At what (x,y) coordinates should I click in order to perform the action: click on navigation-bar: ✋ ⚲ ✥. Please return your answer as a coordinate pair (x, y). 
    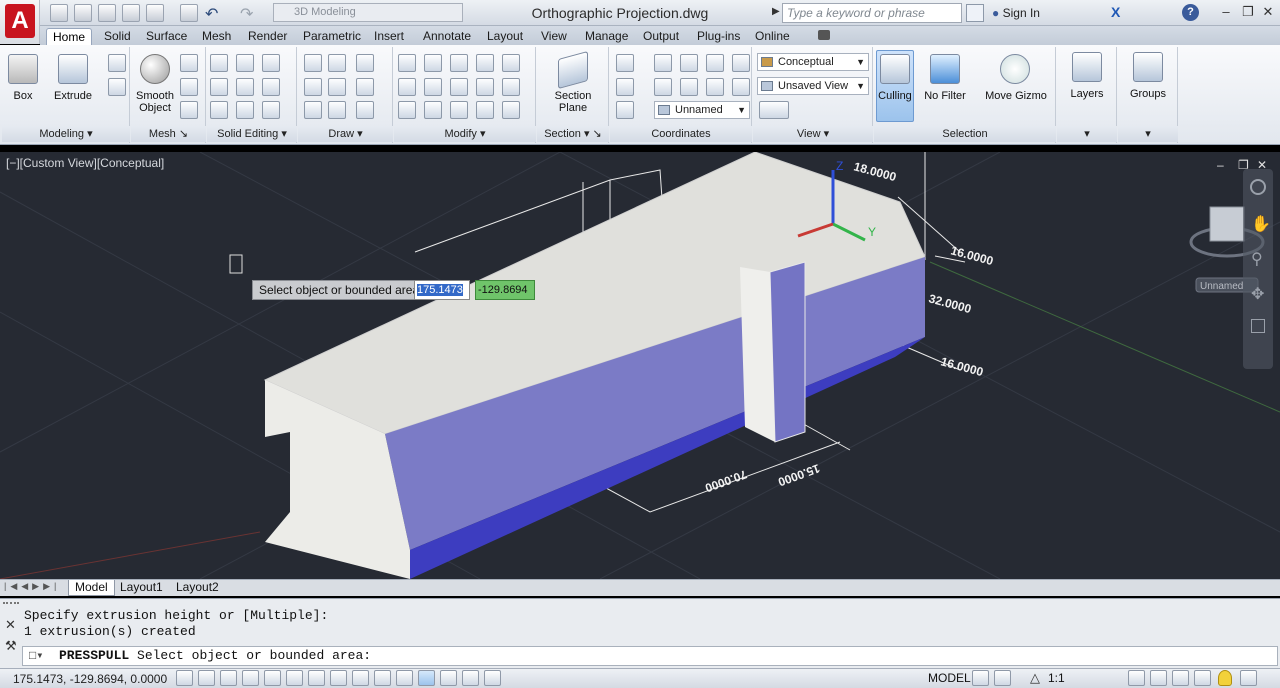
    Looking at the image, I should click on (1258, 269).